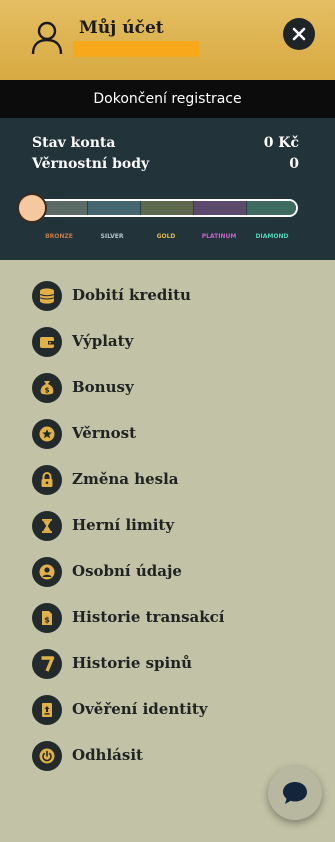  I want to click on menu-item-loyalty: Věrnost, so click(162, 434).